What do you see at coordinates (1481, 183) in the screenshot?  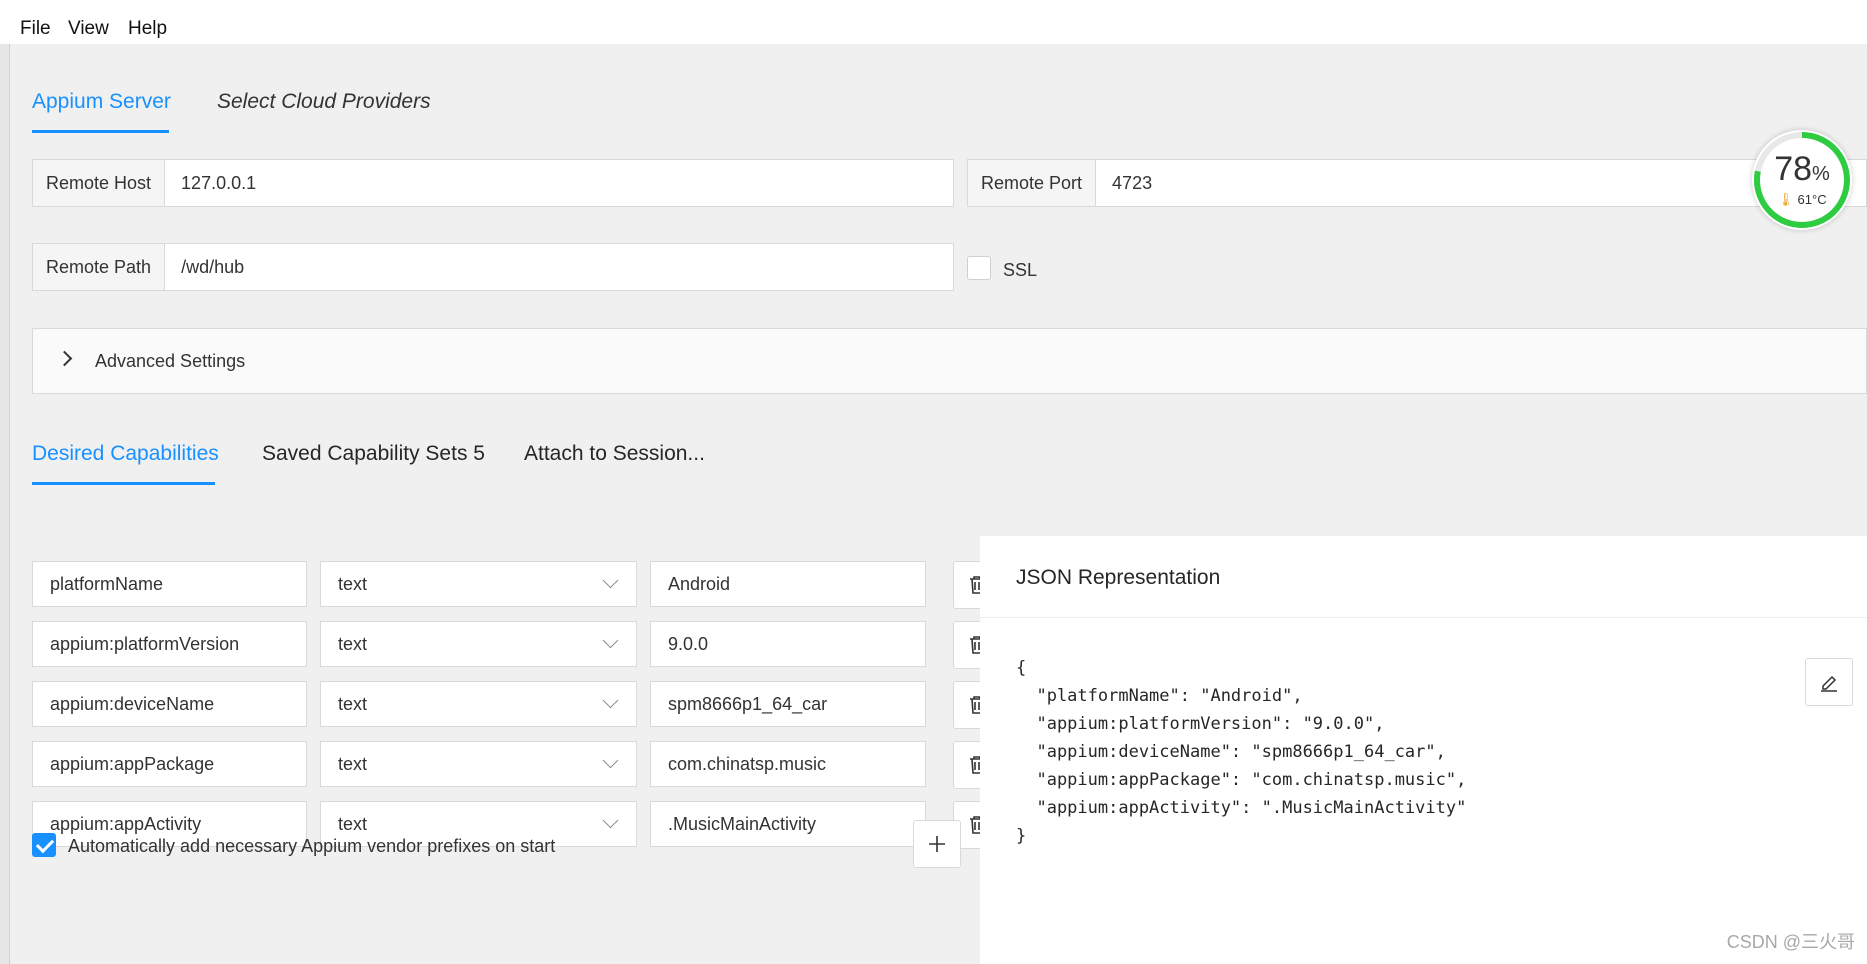 I see `remote-port-input: 4723` at bounding box center [1481, 183].